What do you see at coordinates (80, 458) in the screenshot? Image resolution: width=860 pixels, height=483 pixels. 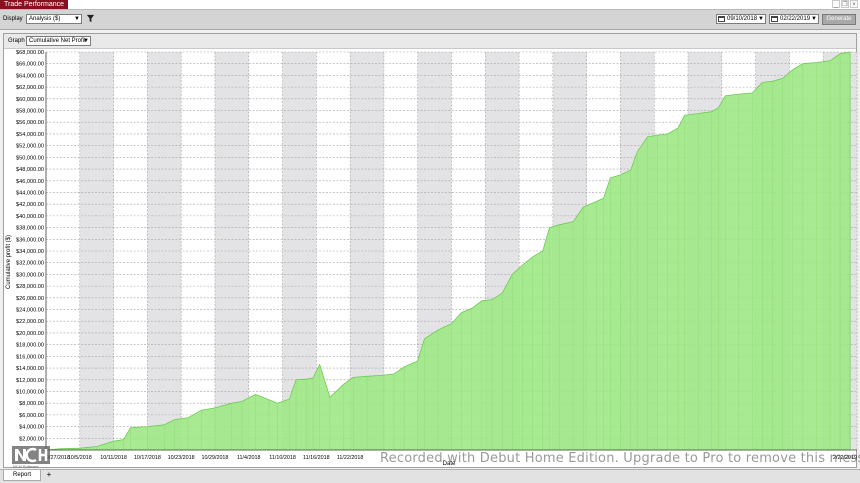 I see `x-tick-label: 10/5/2018` at bounding box center [80, 458].